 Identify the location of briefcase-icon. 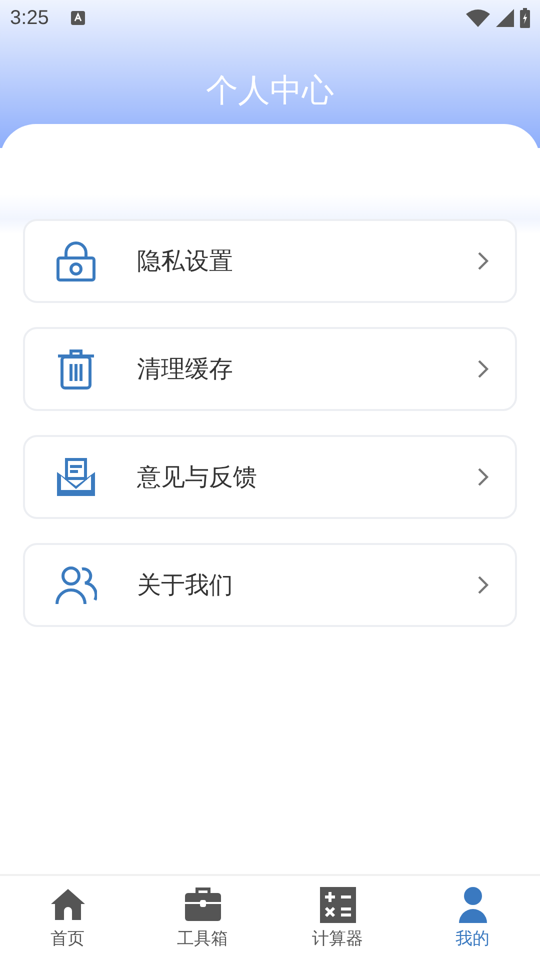
(202, 904).